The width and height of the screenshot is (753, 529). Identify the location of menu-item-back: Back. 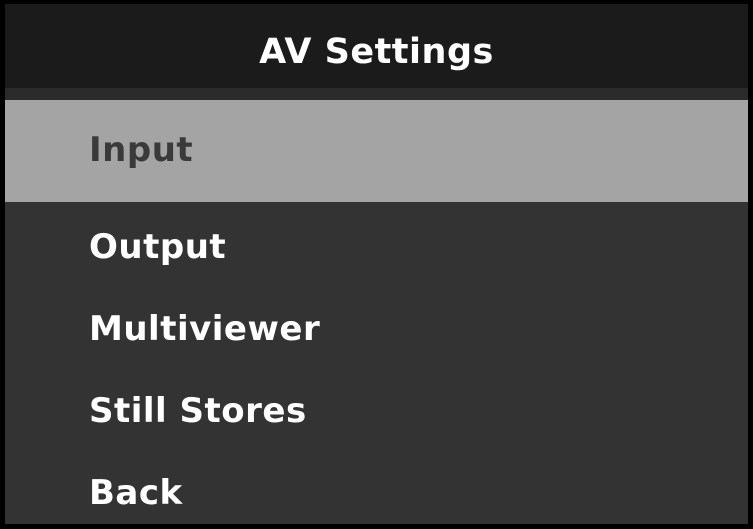
(376, 486).